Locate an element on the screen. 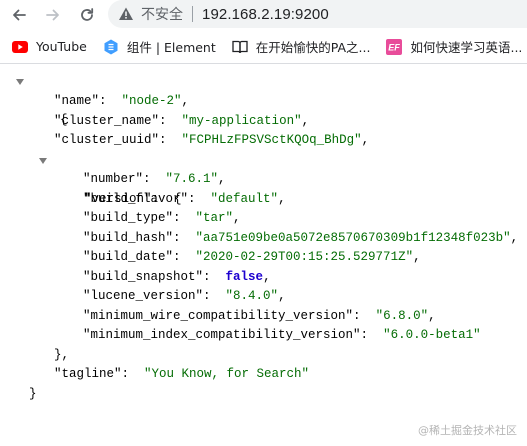  json-string-value: "6.0.0-beta1" is located at coordinates (432, 335).